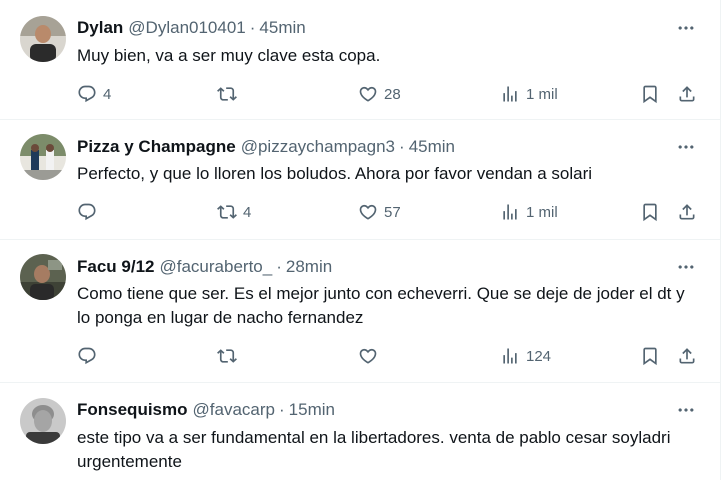 This screenshot has height=480, width=721. Describe the element at coordinates (388, 356) in the screenshot. I see `tweet-actions: 124` at that location.